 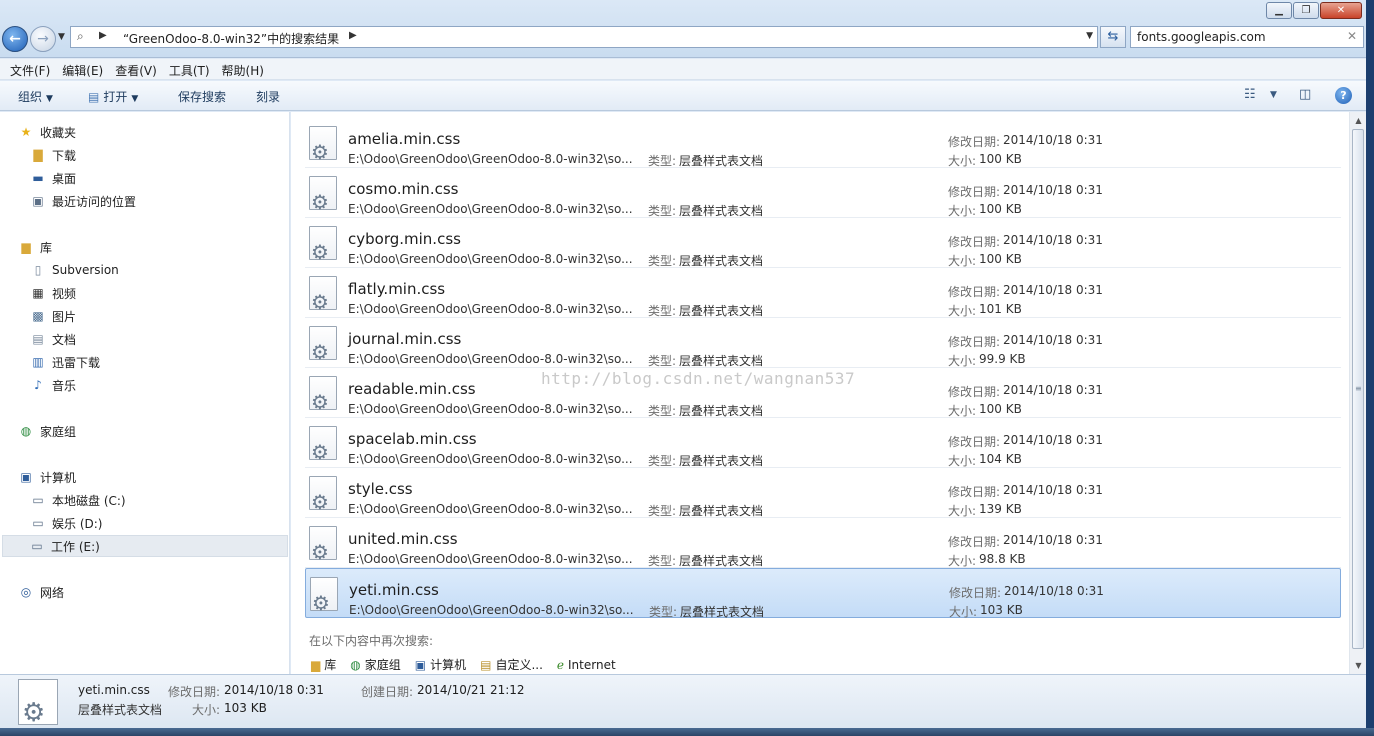 I want to click on menu-help: 帮助(H), so click(x=243, y=69).